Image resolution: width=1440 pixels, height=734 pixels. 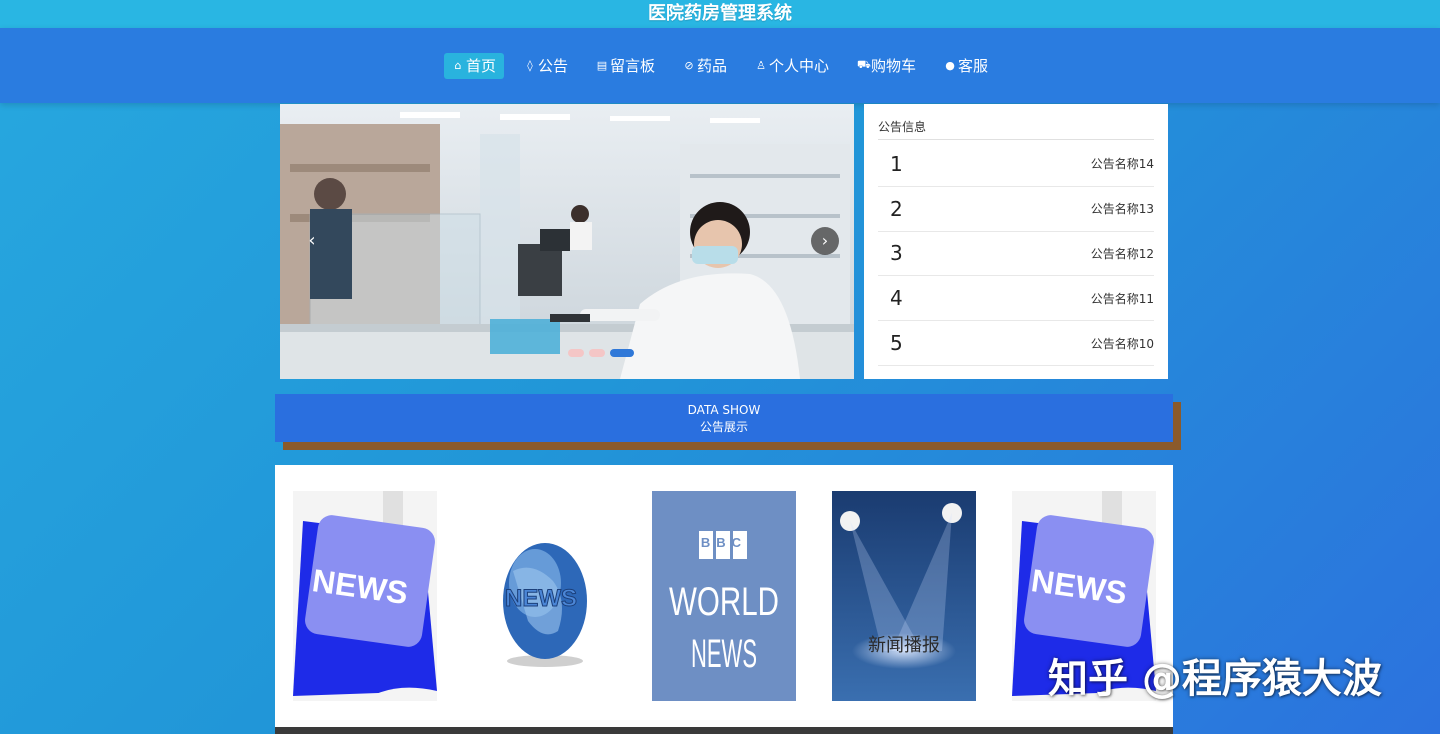 I want to click on app-title: 医院药房管理系统, so click(x=720, y=14).